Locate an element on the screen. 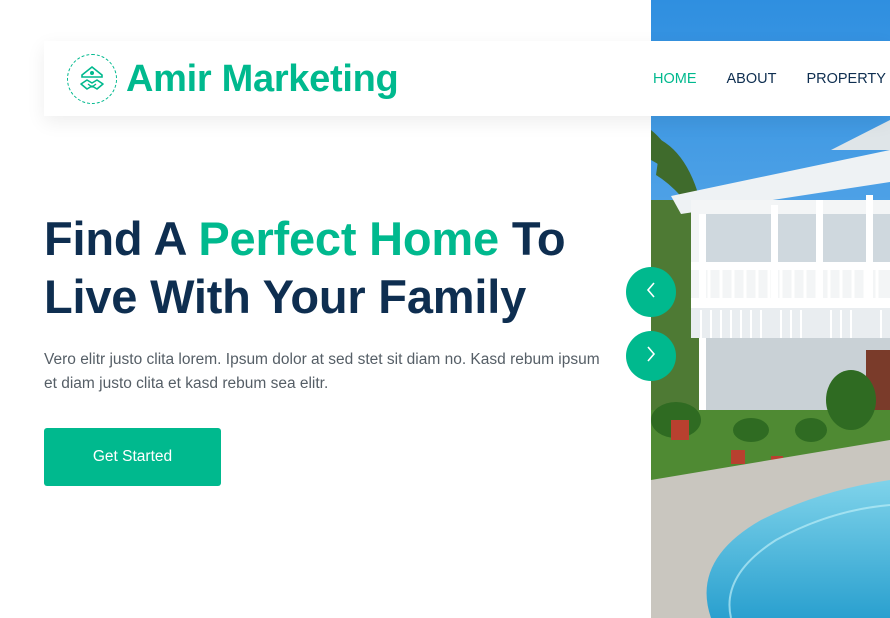  nav-item-property-label: PROPERTY is located at coordinates (846, 78).